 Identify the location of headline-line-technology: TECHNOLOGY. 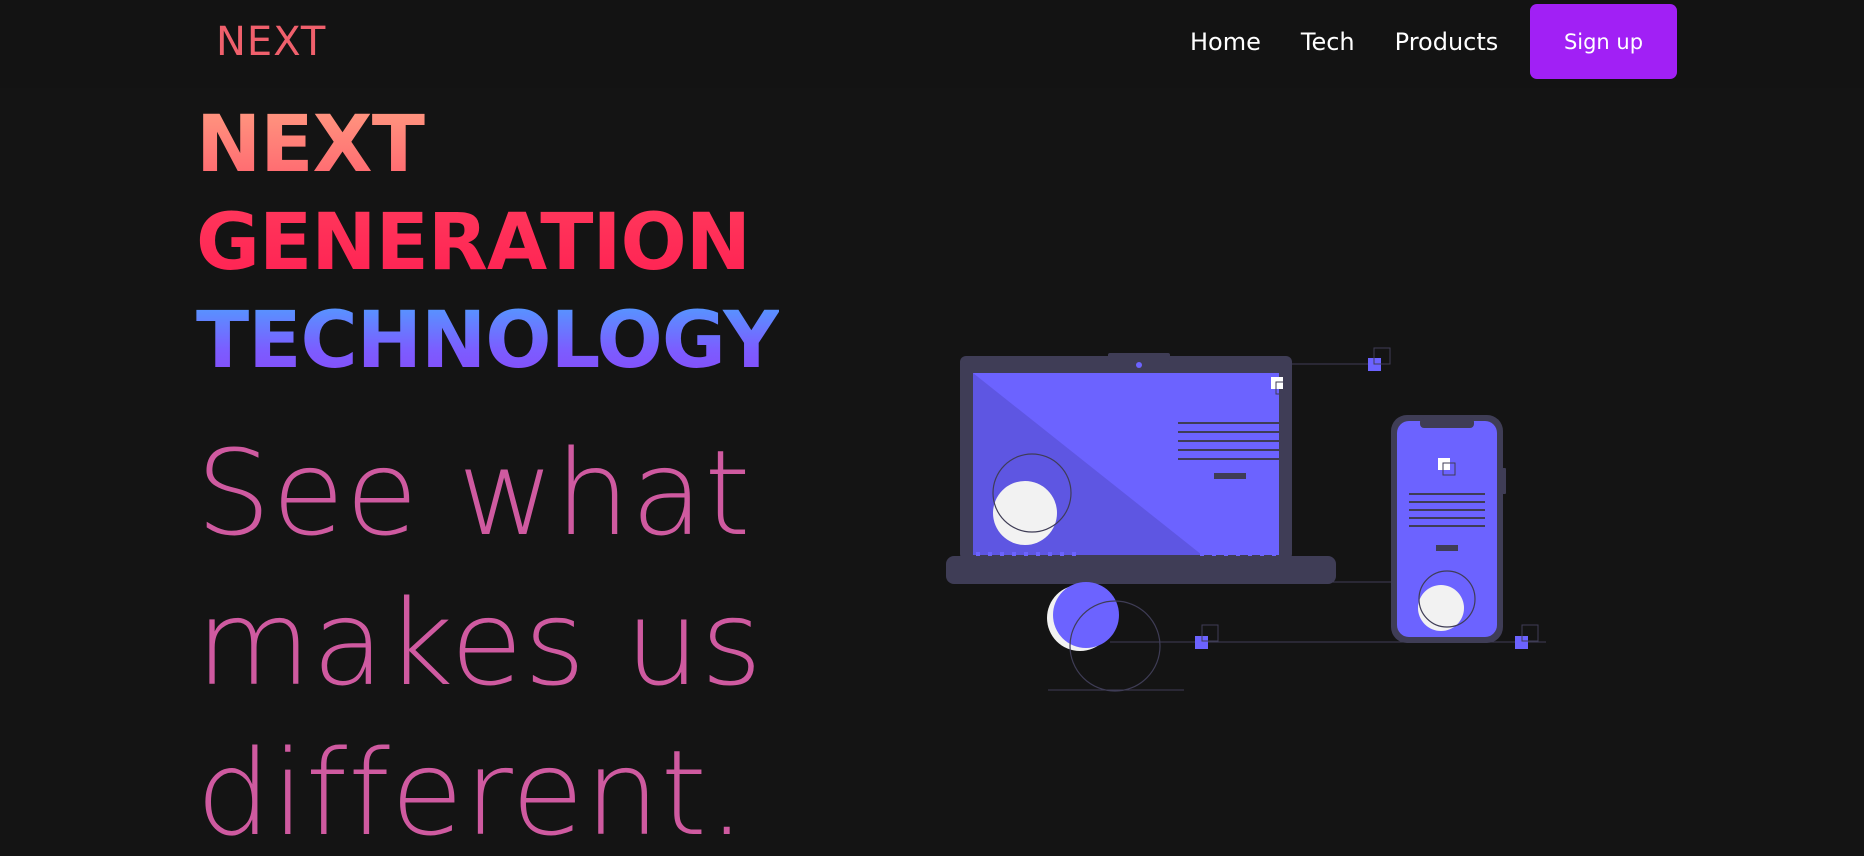
(488, 341).